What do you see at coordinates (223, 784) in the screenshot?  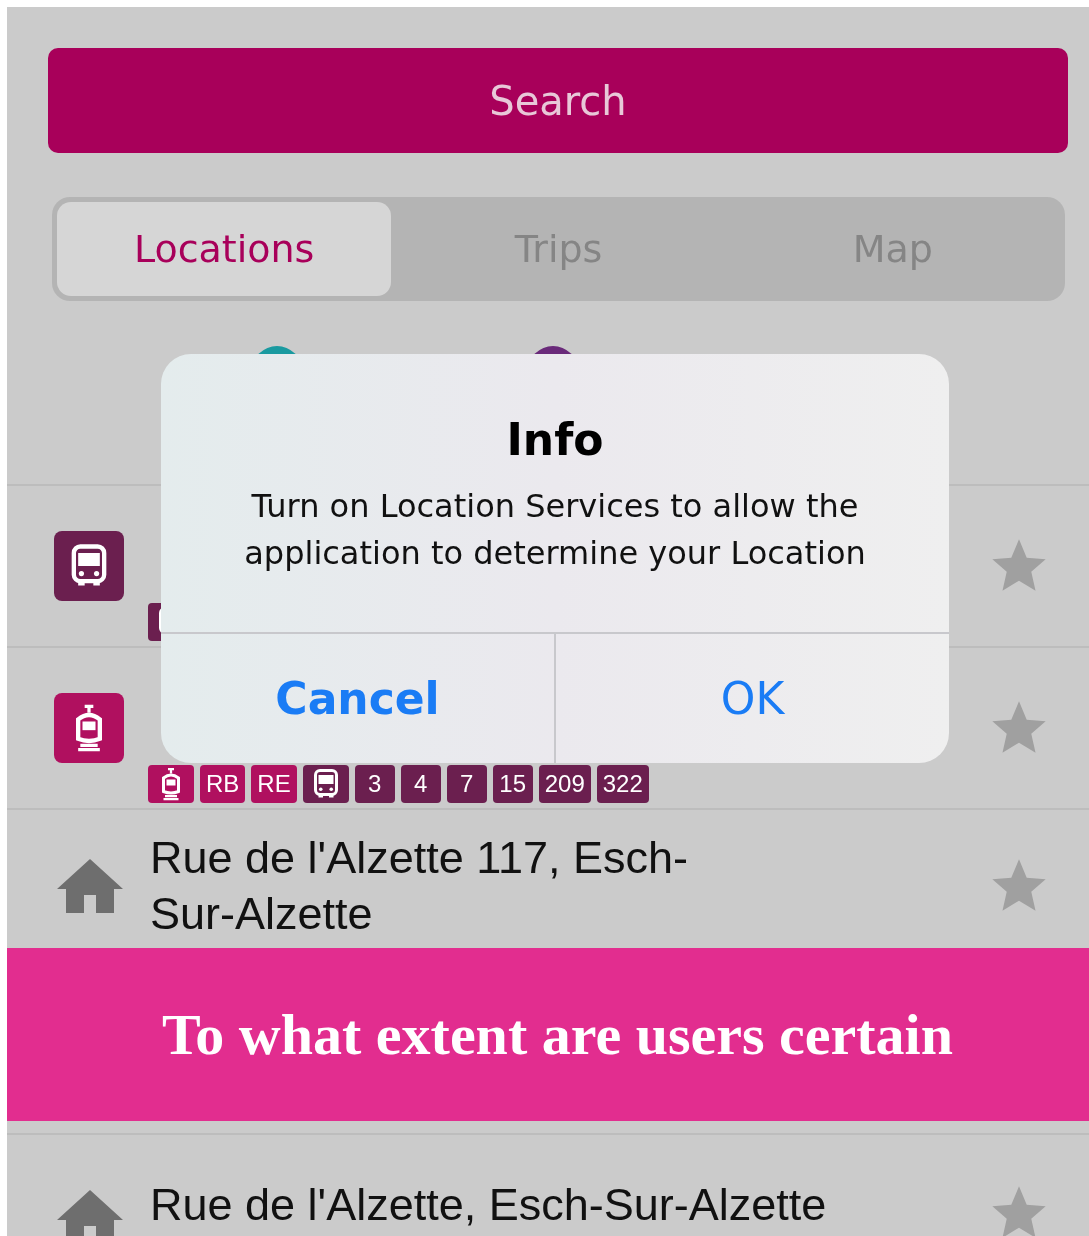 I see `line-badge: RB` at bounding box center [223, 784].